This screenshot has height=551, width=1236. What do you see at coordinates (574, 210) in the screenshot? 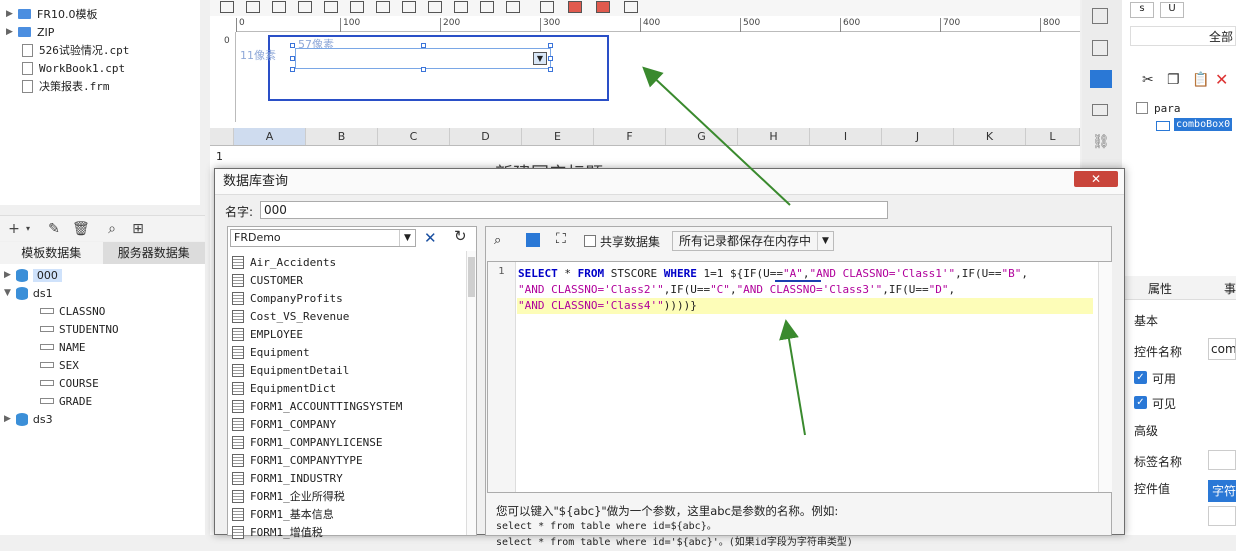
I see `name-input: 000` at bounding box center [574, 210].